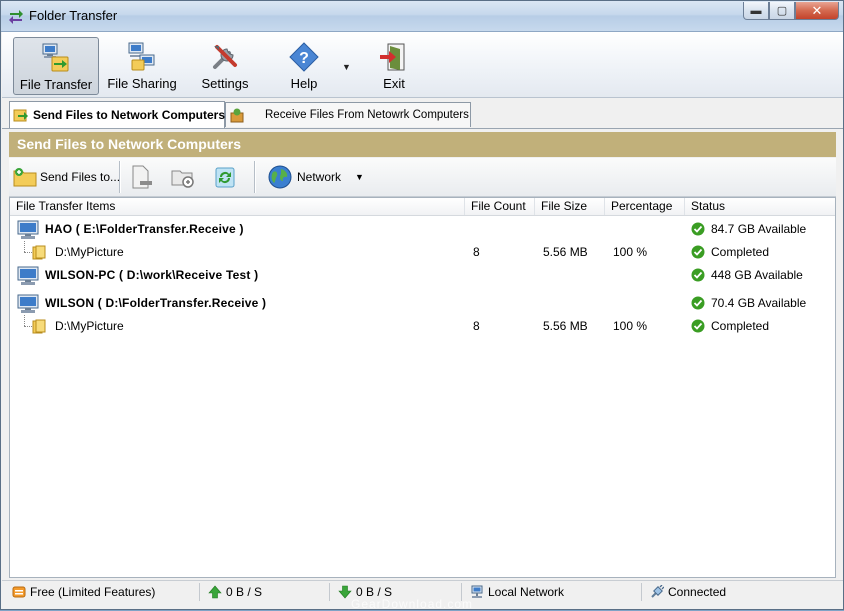 This screenshot has height=611, width=844. What do you see at coordinates (237, 206) in the screenshot?
I see `column-header-items: File Transfer Items` at bounding box center [237, 206].